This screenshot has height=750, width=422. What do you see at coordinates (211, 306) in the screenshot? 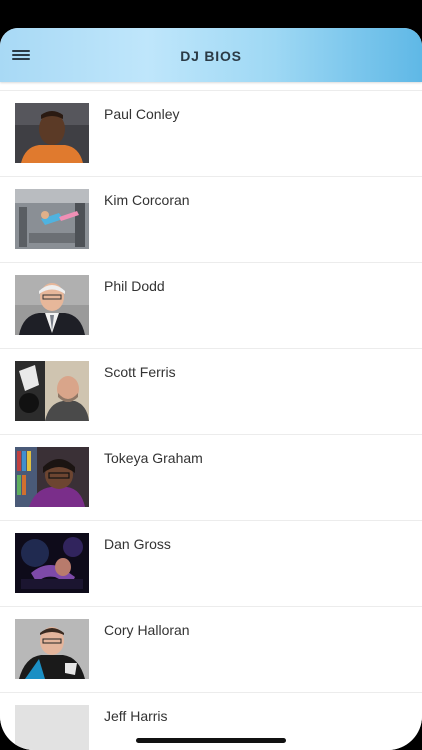
I see `dj-list-item: Phil Dodd` at bounding box center [211, 306].